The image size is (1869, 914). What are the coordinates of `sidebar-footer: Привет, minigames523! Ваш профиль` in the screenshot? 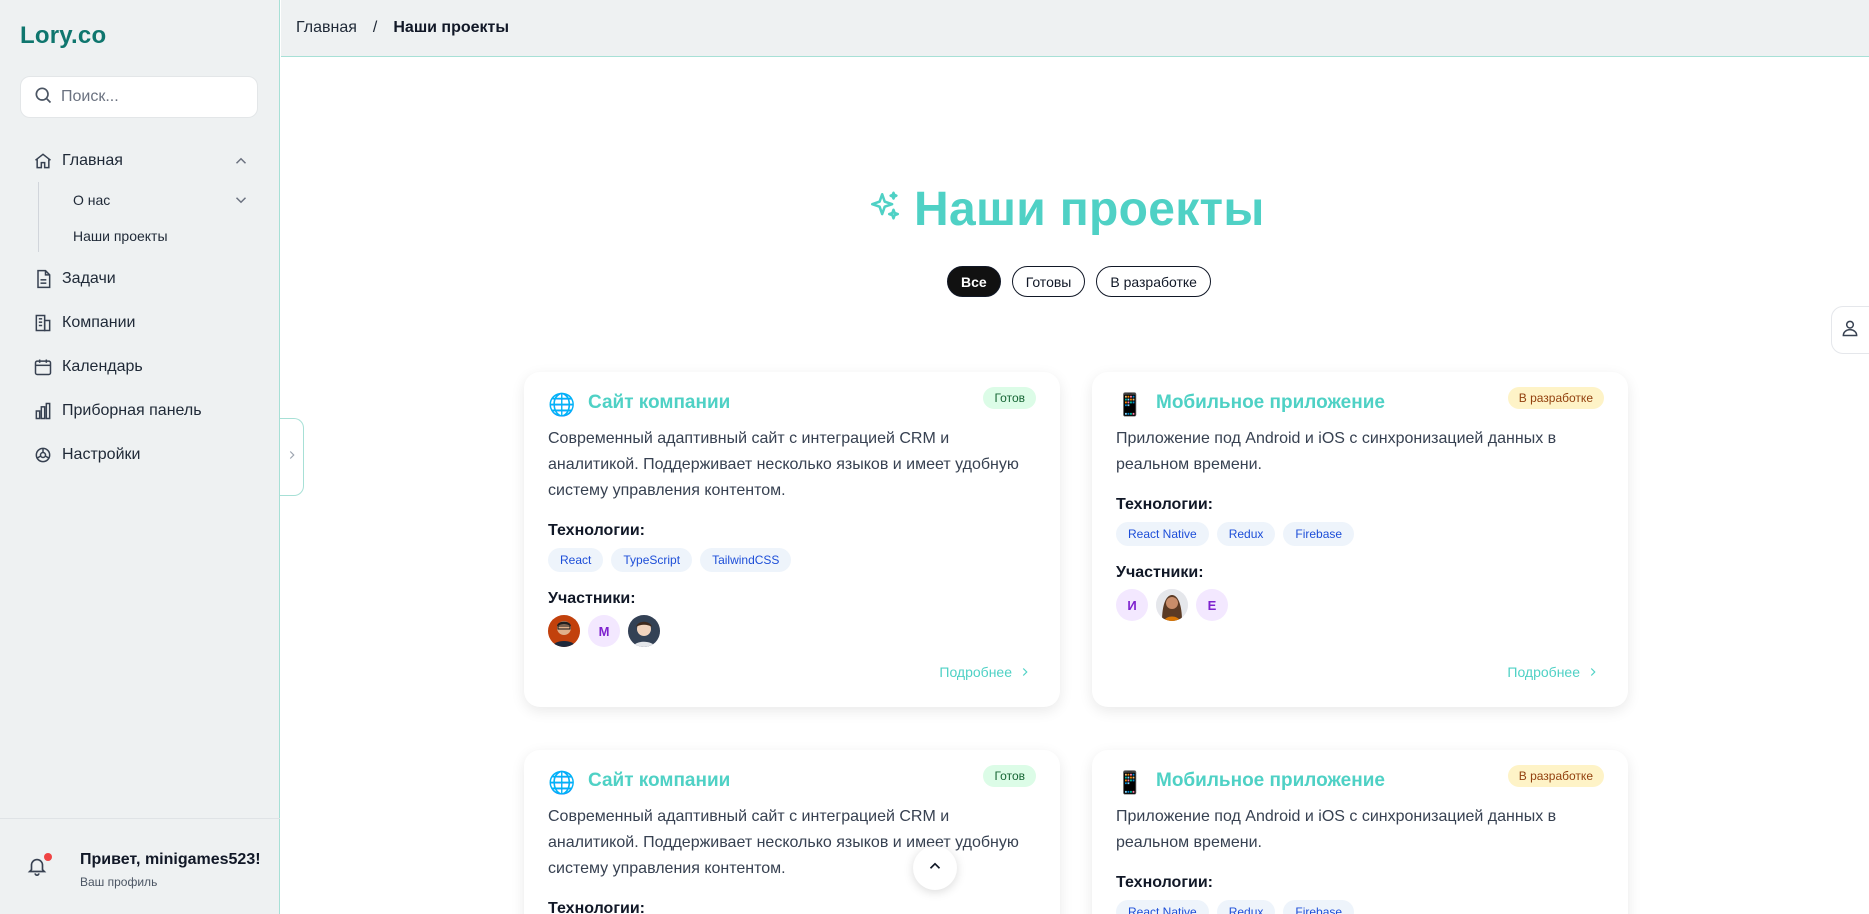 It's located at (140, 866).